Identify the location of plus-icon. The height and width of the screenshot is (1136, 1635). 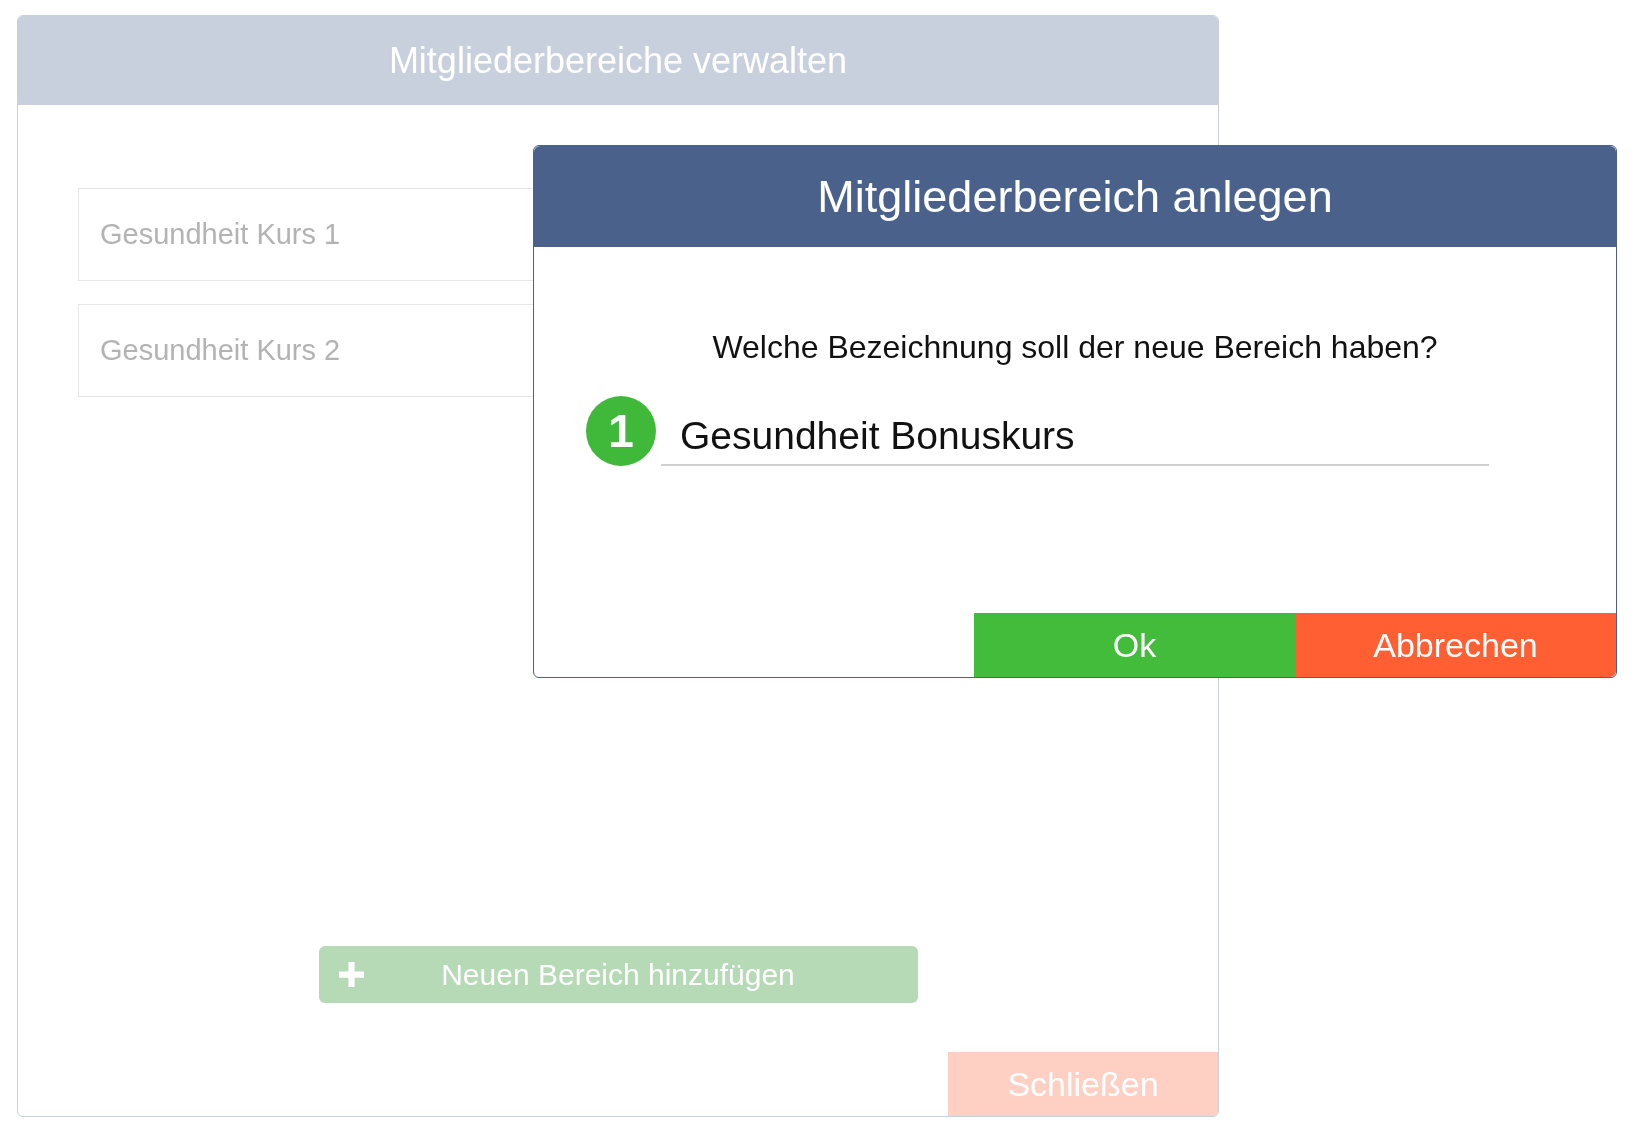
(351, 974).